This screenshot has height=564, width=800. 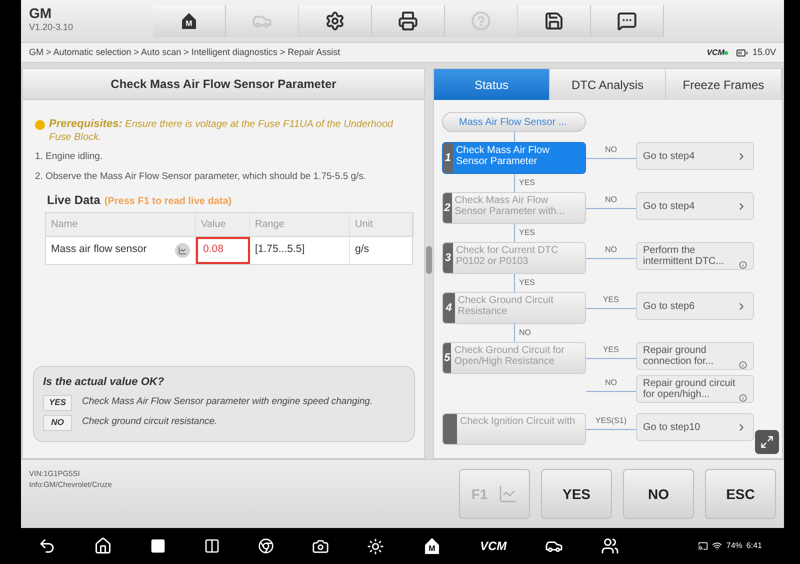 I want to click on collapse-handle, so click(x=429, y=260).